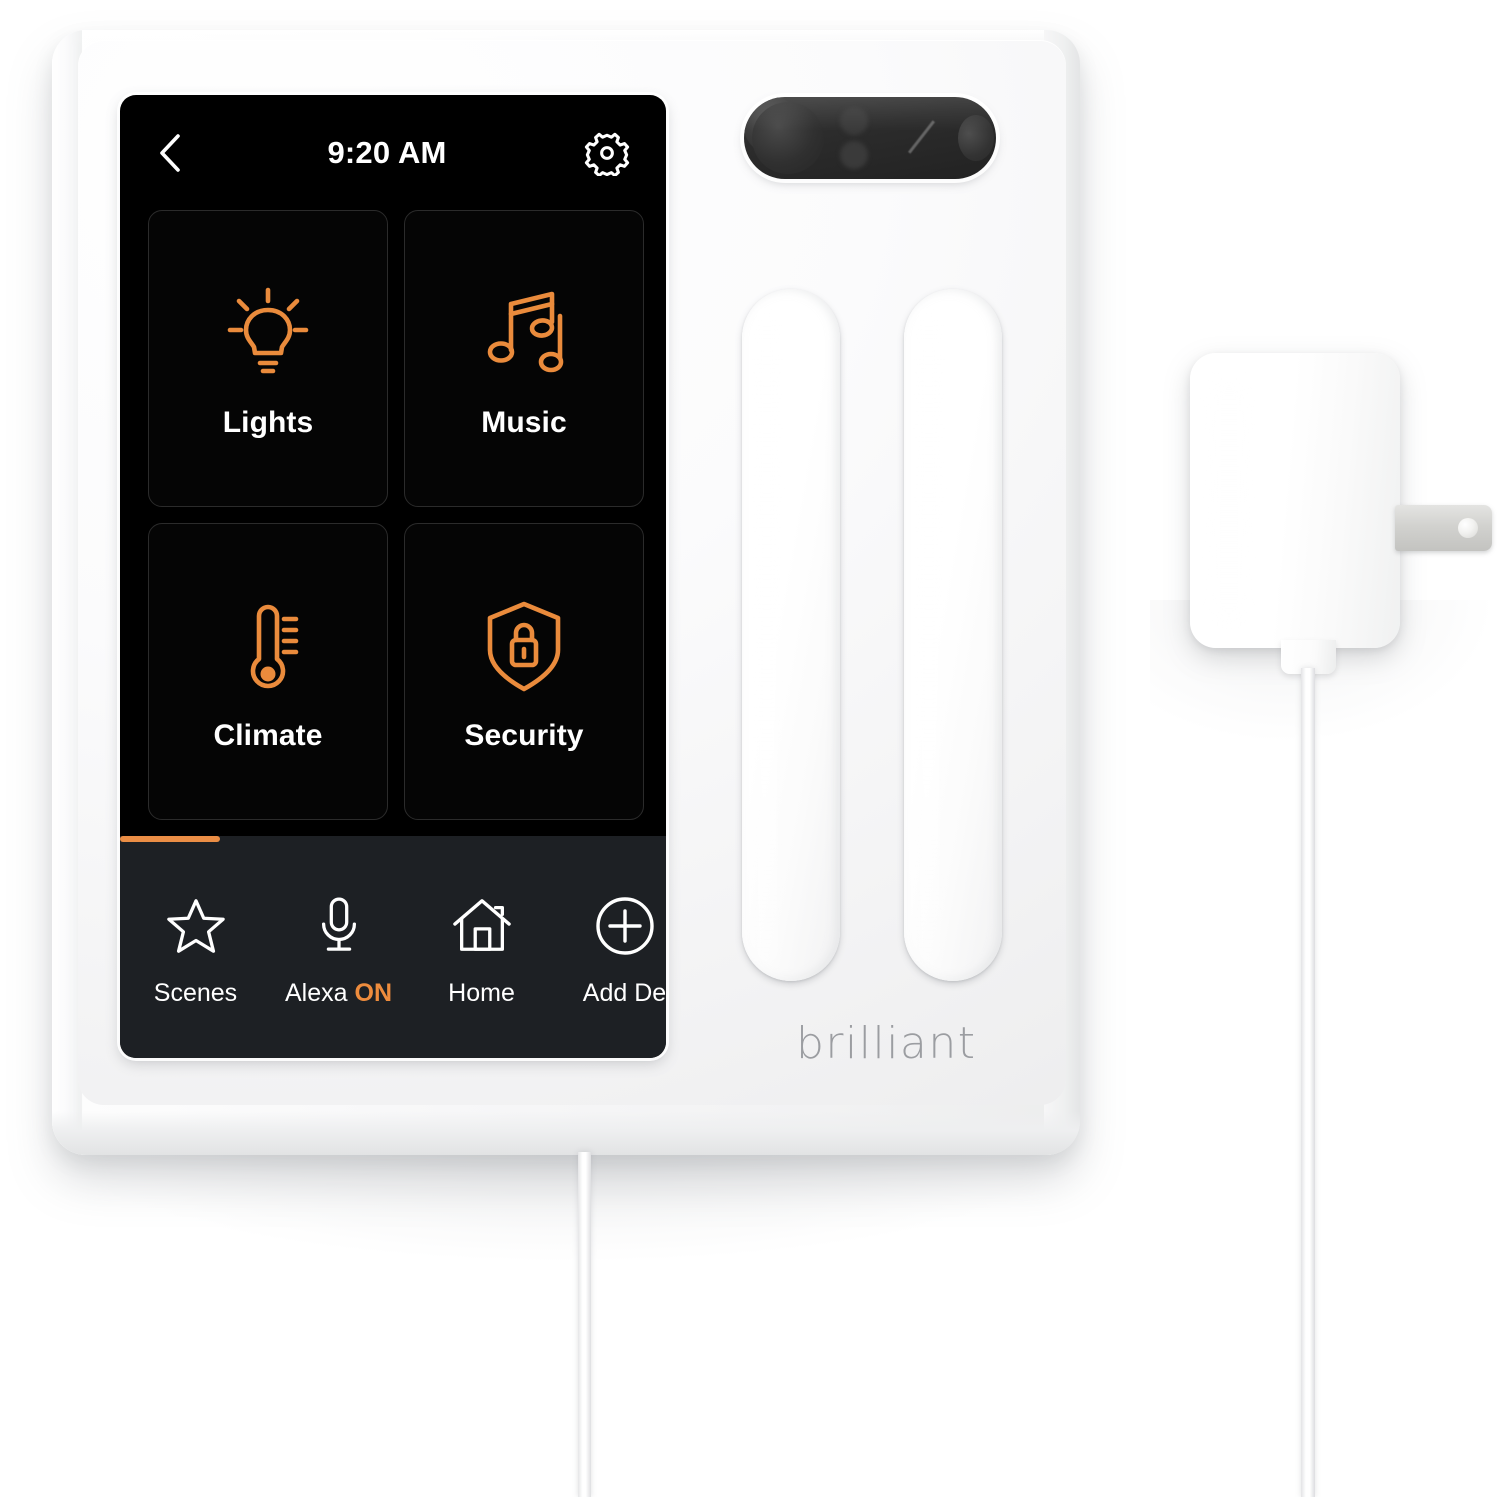 This screenshot has width=1500, height=1497. I want to click on screen-header: 9:20 AM, so click(393, 152).